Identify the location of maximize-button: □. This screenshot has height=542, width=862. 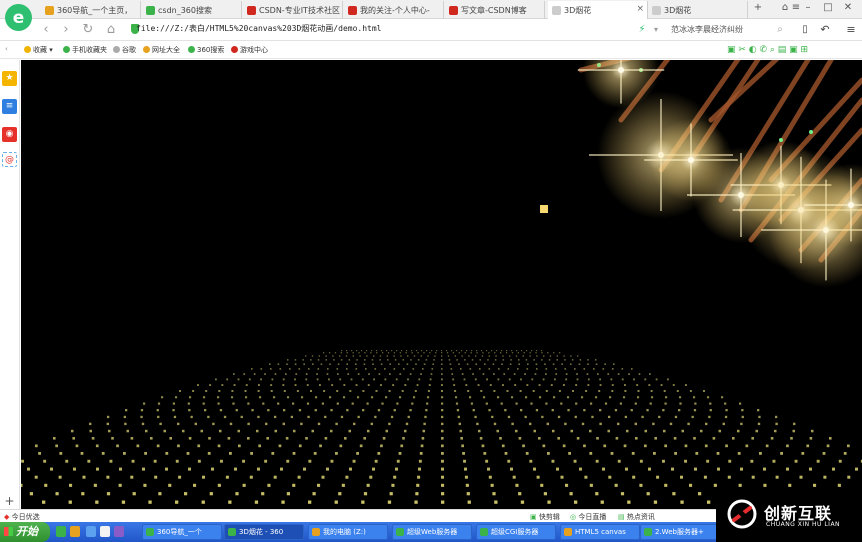
(828, 7).